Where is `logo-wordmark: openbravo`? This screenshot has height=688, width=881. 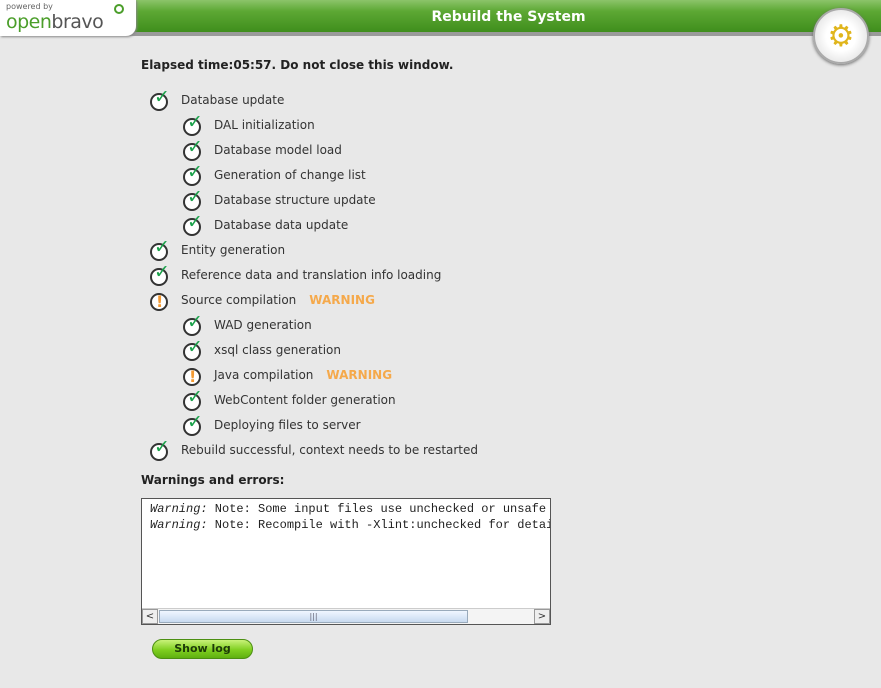 logo-wordmark: openbravo is located at coordinates (55, 22).